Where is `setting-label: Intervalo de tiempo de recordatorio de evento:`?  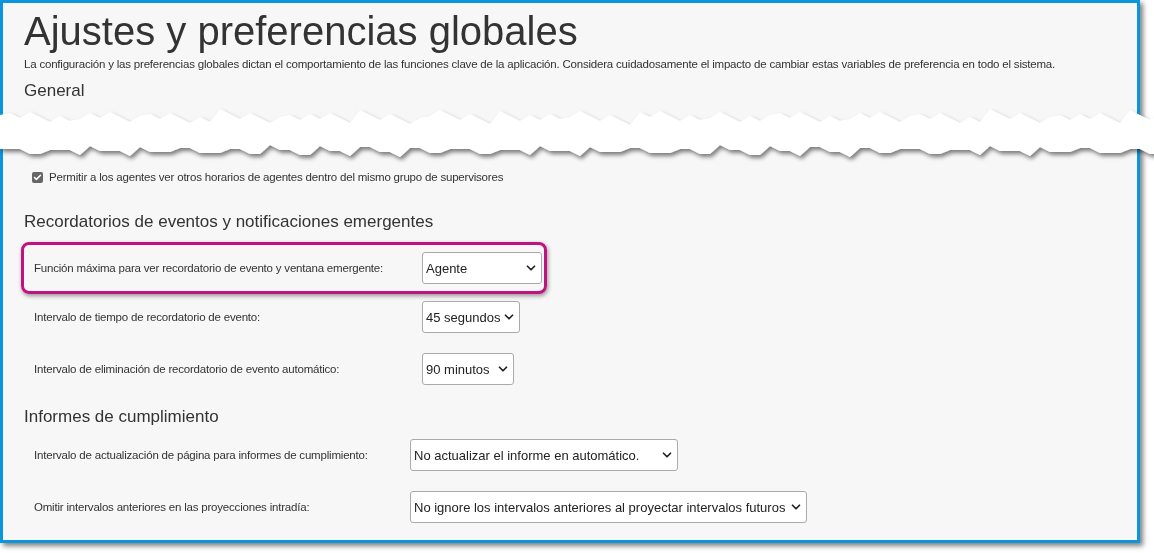 setting-label: Intervalo de tiempo de recordatorio de evento: is located at coordinates (148, 317).